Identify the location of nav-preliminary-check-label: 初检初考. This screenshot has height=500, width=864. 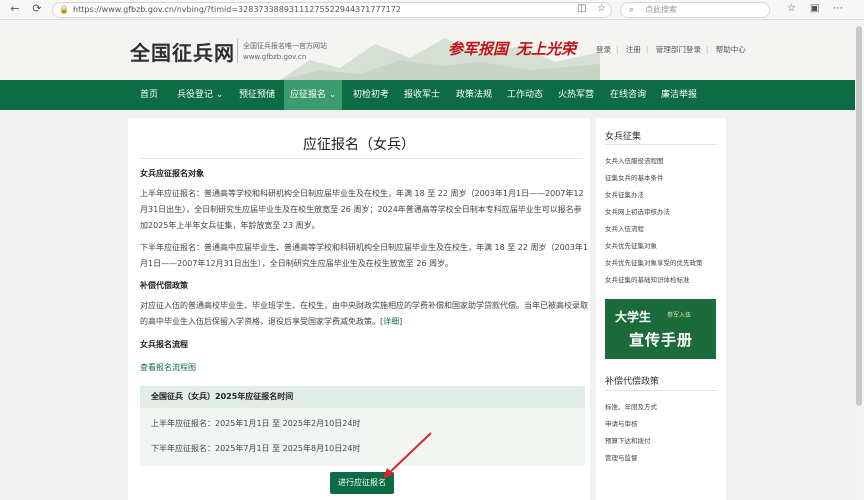
(371, 95).